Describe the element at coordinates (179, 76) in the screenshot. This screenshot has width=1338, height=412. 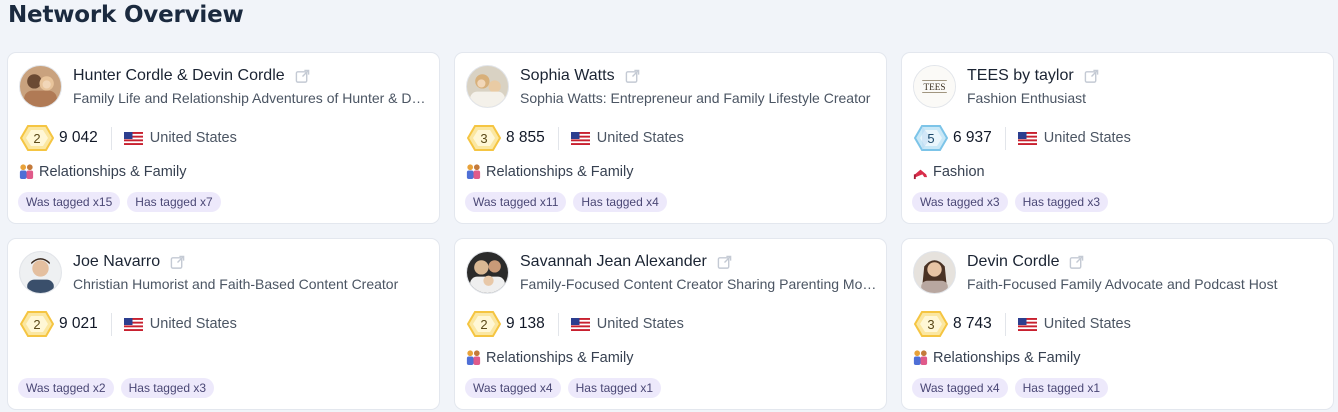
I see `profile-name: Hunter Cordle & Devin Cordle` at that location.